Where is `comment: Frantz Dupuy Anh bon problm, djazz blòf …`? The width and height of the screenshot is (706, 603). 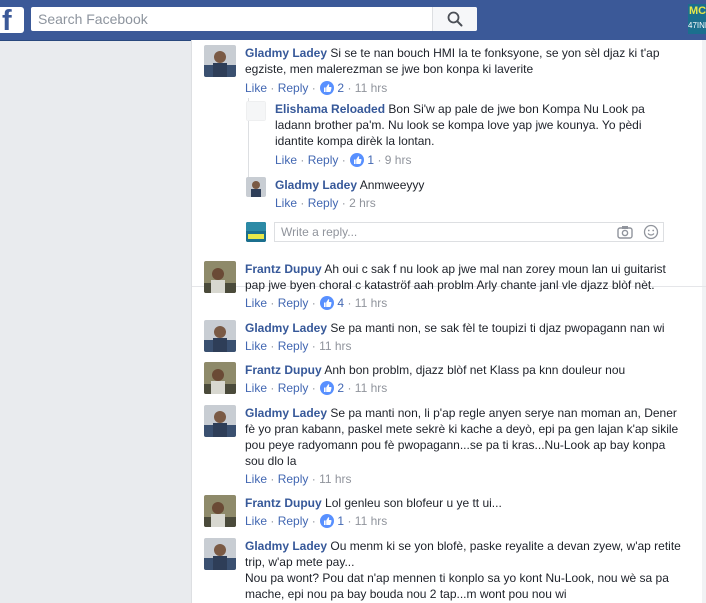
comment: Frantz Dupuy Anh bon problm, djazz blòf … is located at coordinates (449, 380).